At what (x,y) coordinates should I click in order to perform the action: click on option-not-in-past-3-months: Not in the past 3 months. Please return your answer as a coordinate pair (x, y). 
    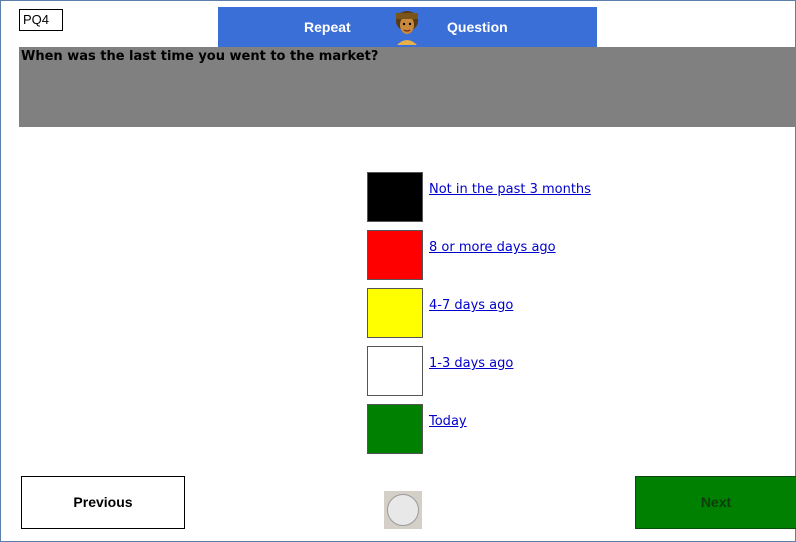
    Looking at the image, I should click on (581, 197).